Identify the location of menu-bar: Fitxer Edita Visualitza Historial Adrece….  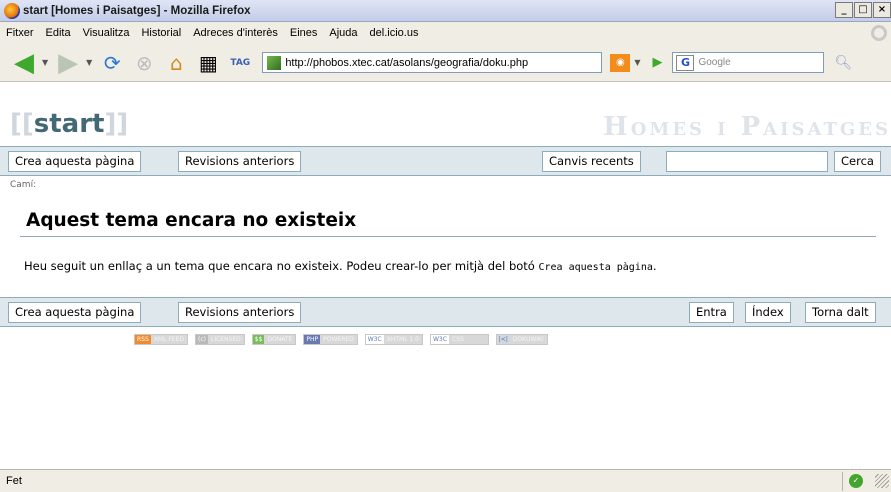
(445, 33).